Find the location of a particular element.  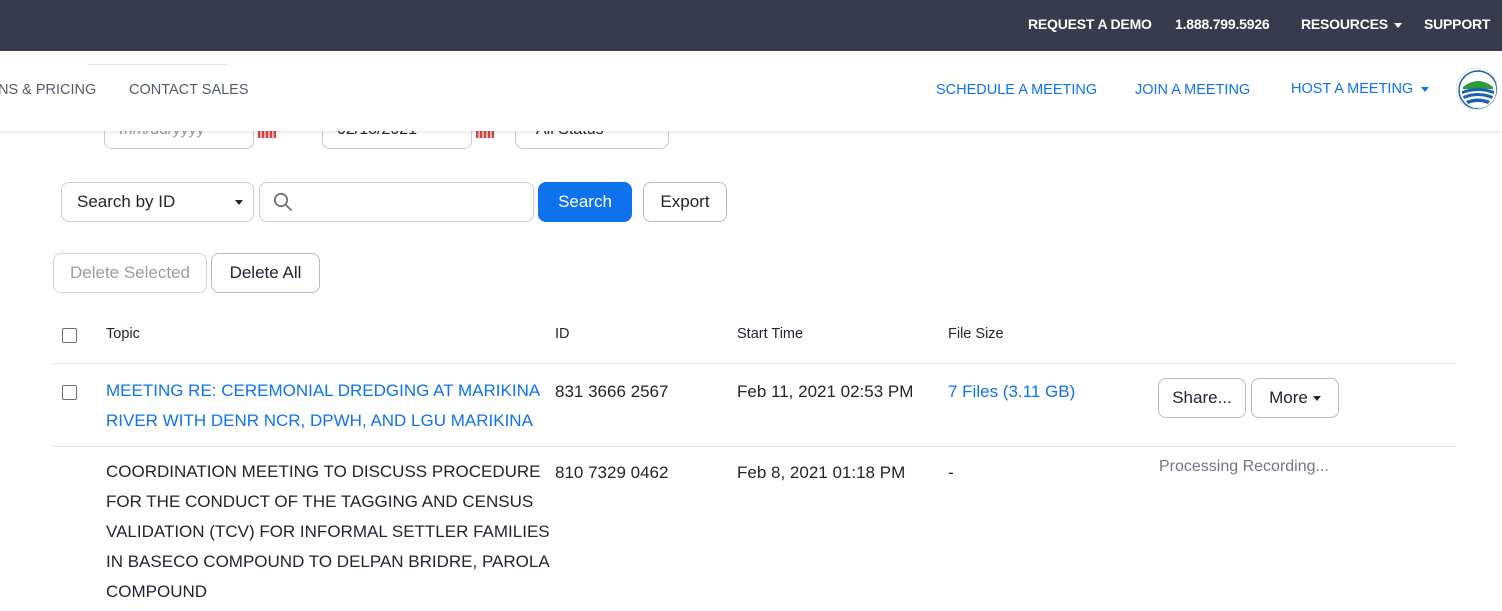

resources-menu: RESOURCES is located at coordinates (1351, 24).